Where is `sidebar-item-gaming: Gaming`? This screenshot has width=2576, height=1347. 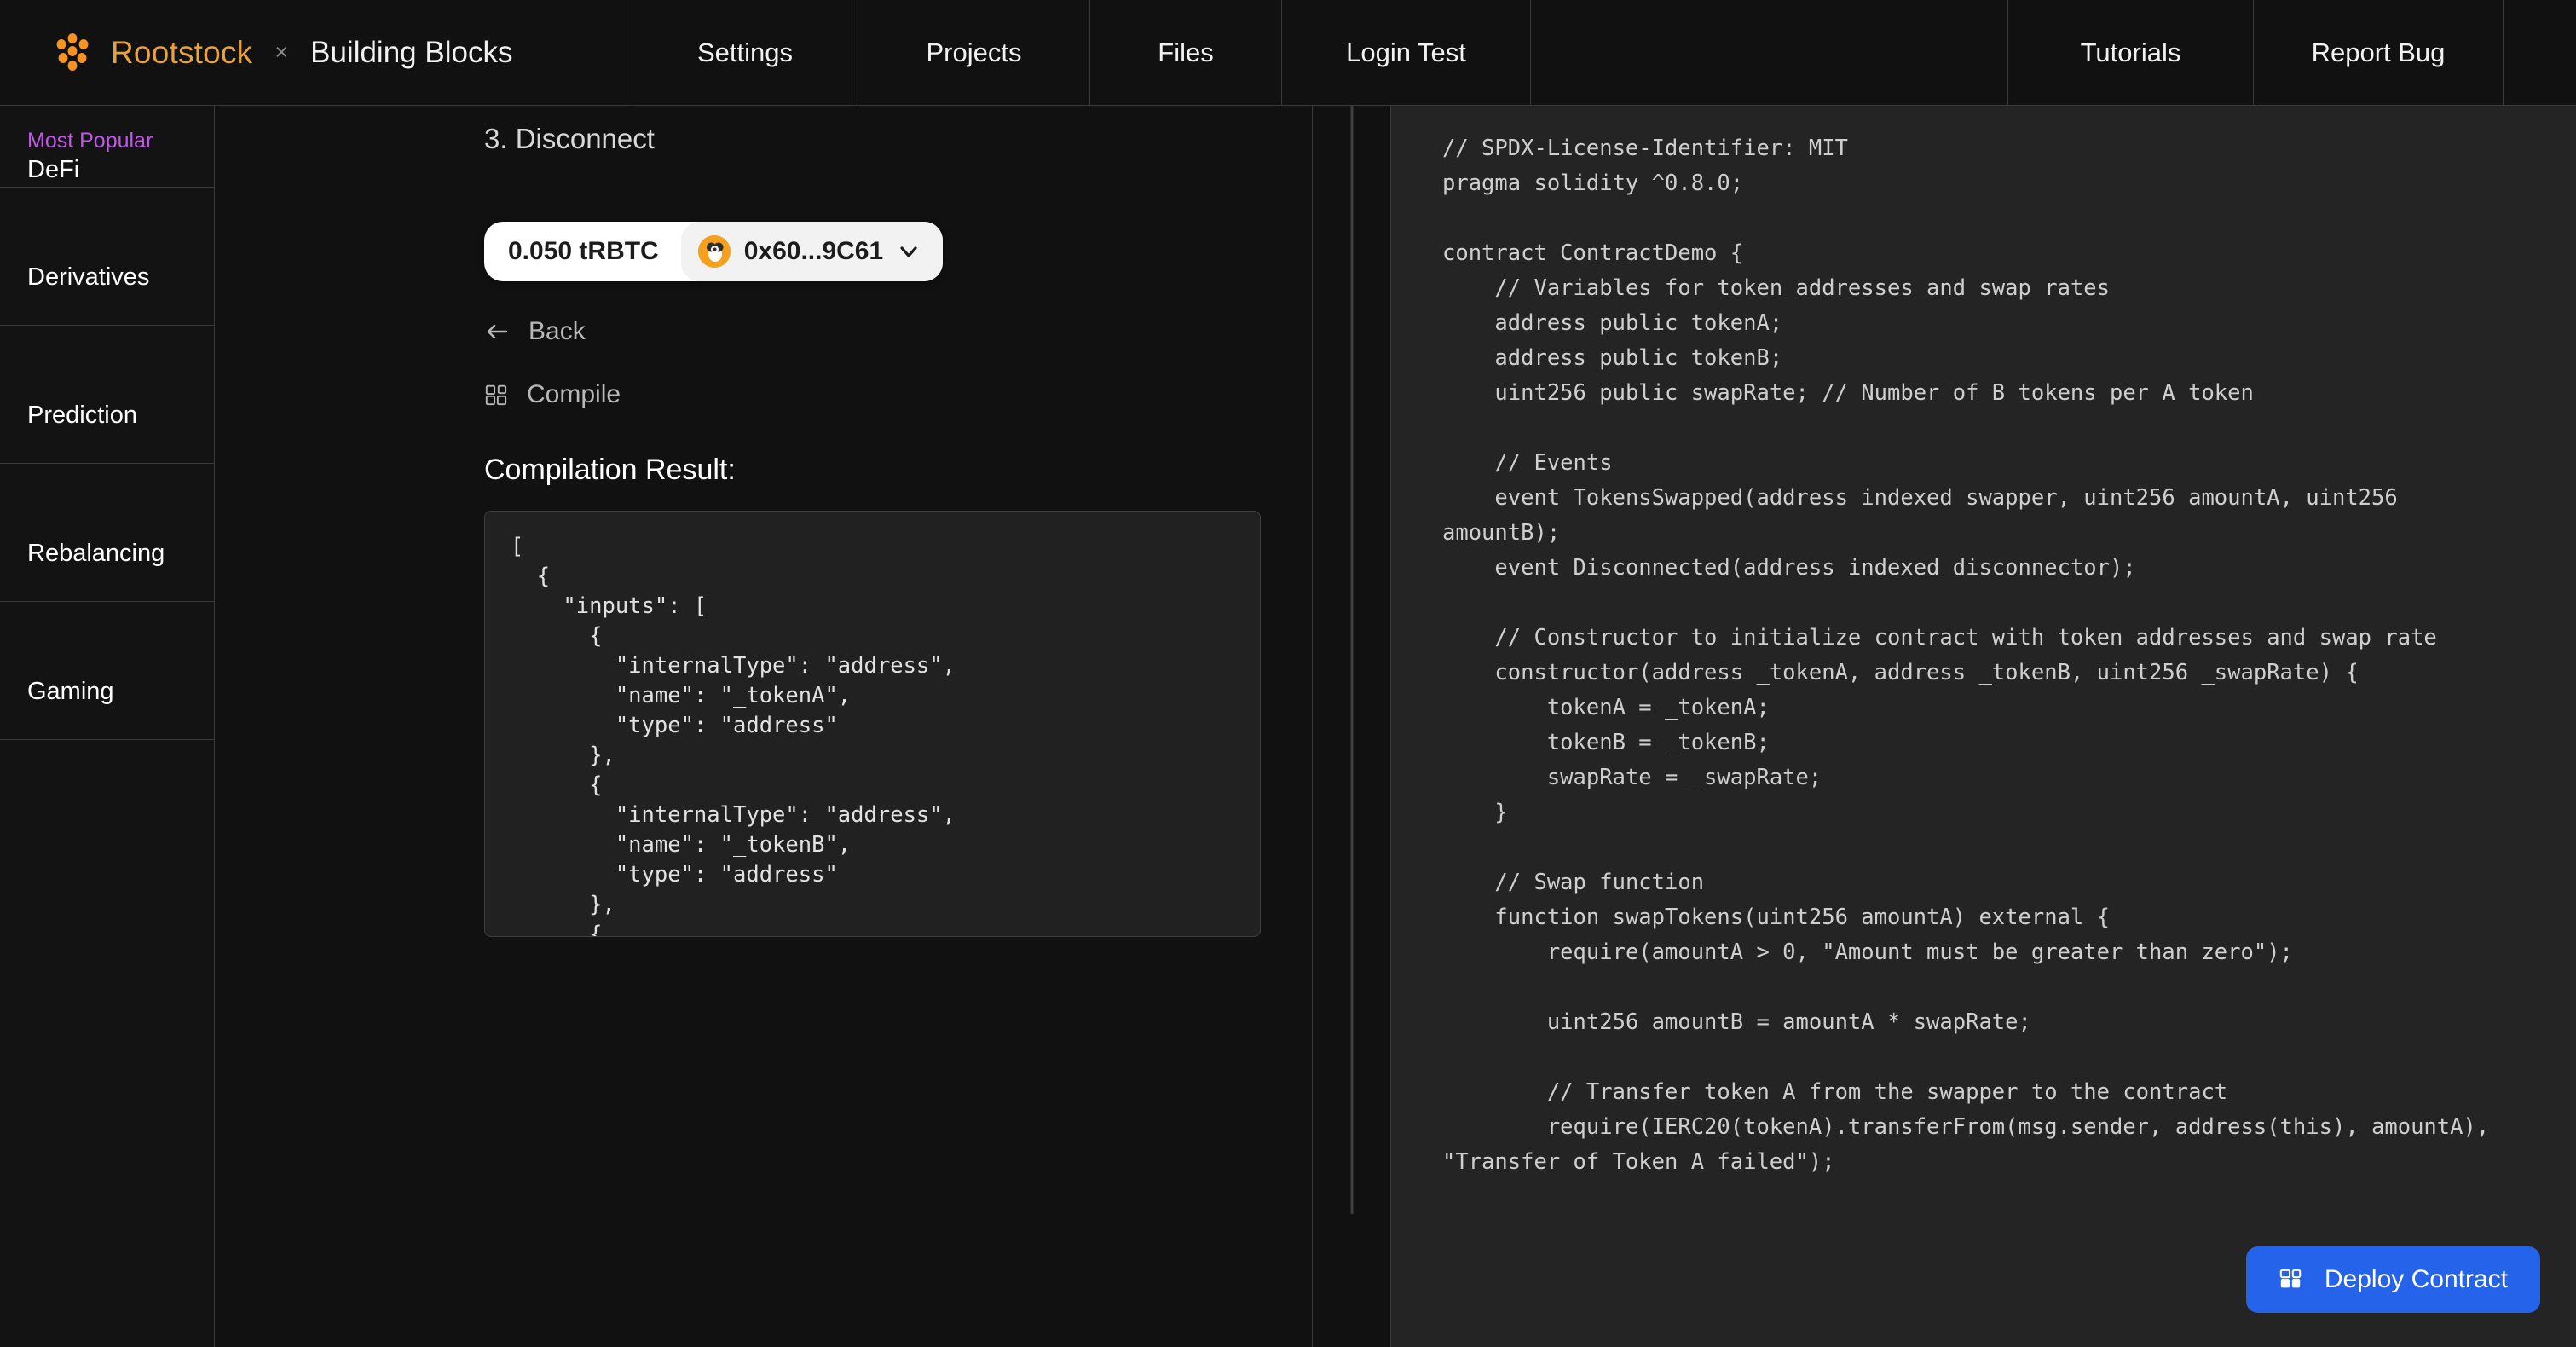 sidebar-item-gaming: Gaming is located at coordinates (107, 671).